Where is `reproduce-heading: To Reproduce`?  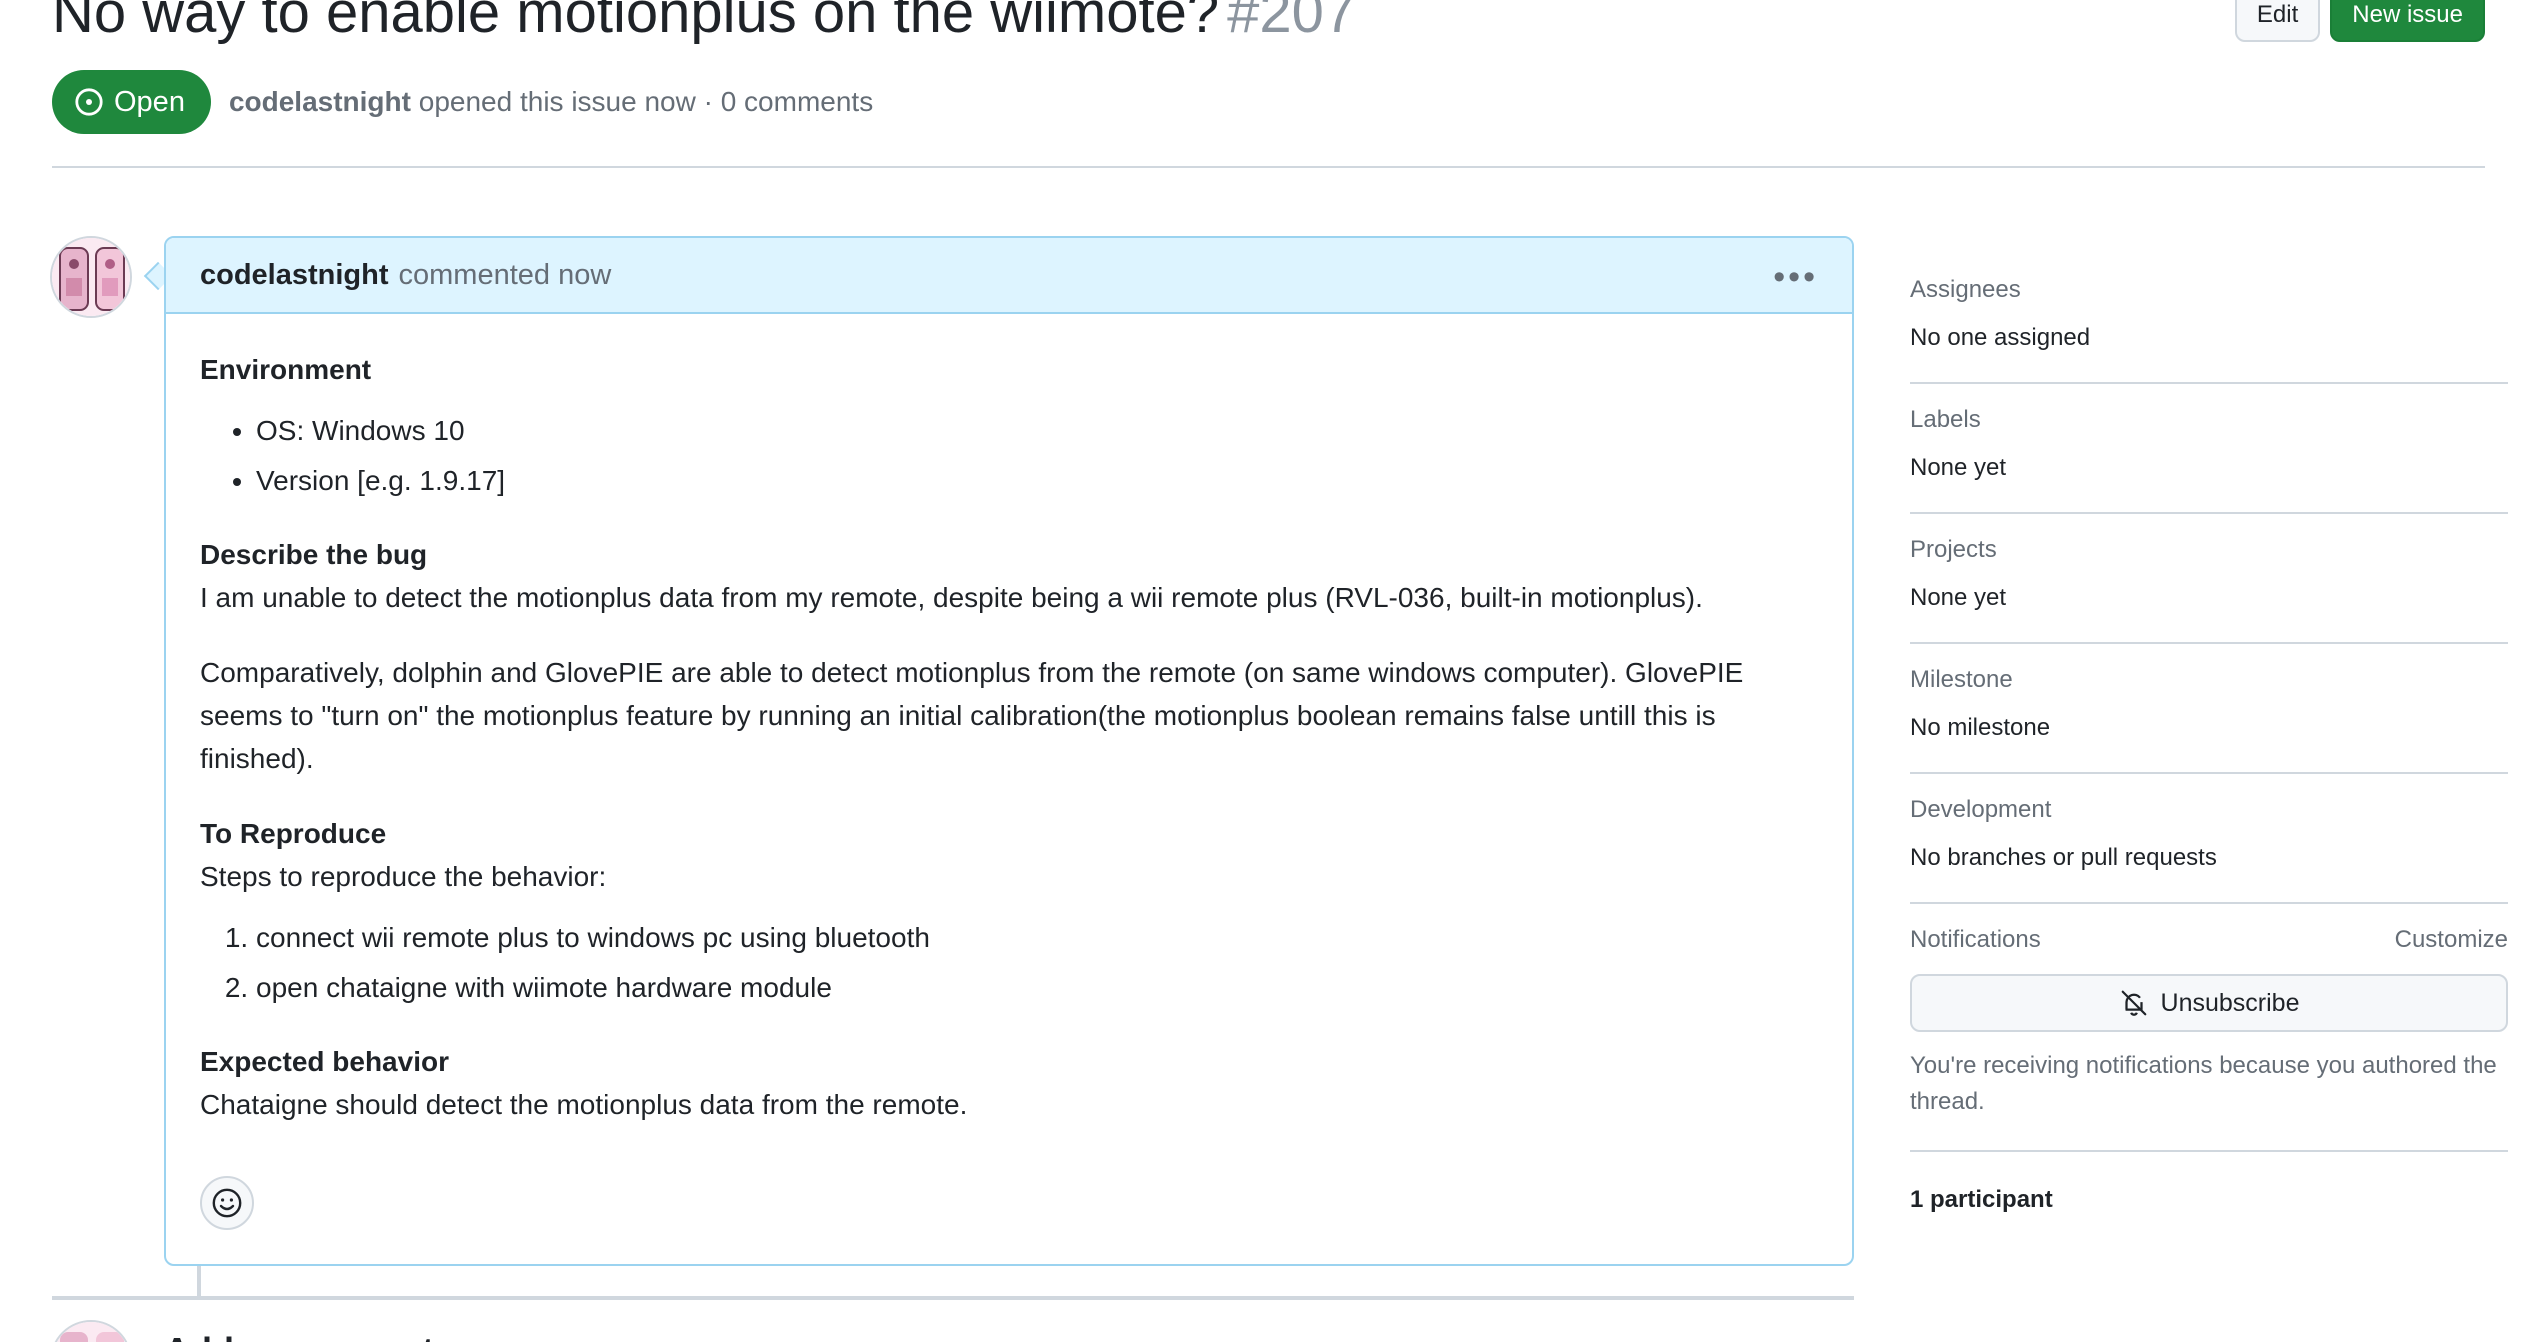
reproduce-heading: To Reproduce is located at coordinates (293, 833).